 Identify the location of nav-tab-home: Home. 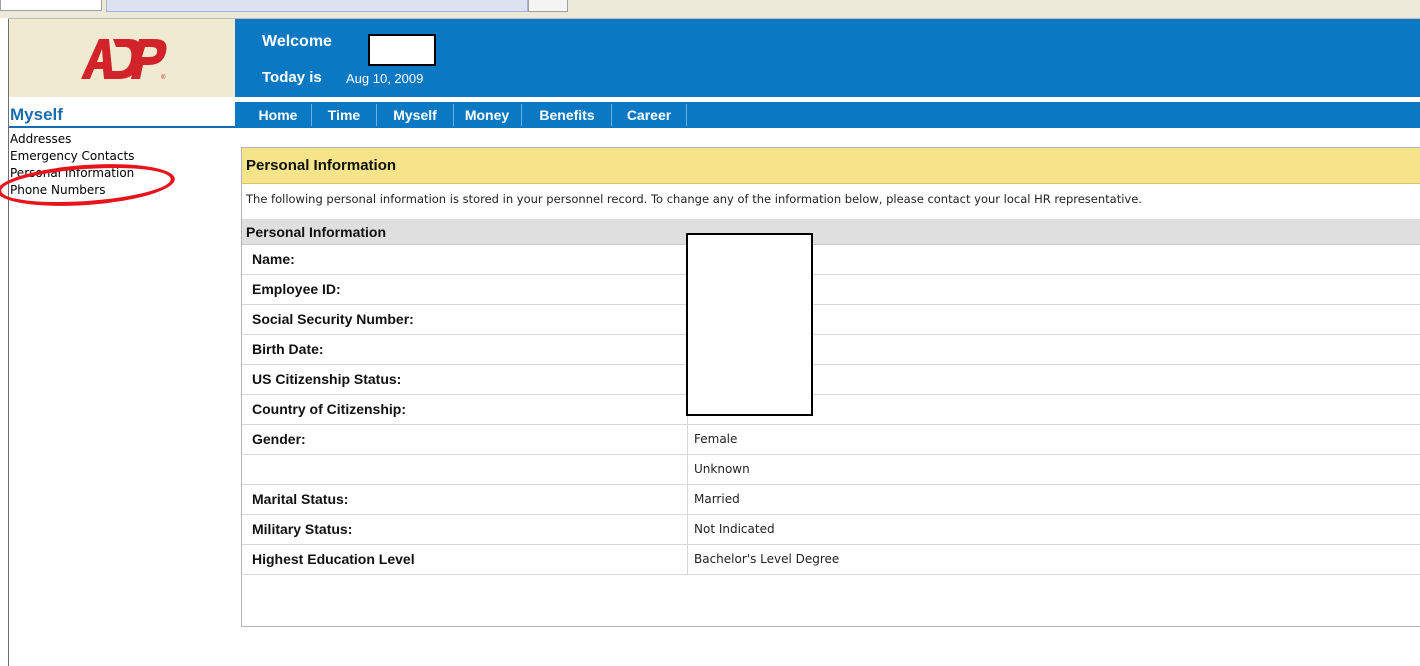
(278, 115).